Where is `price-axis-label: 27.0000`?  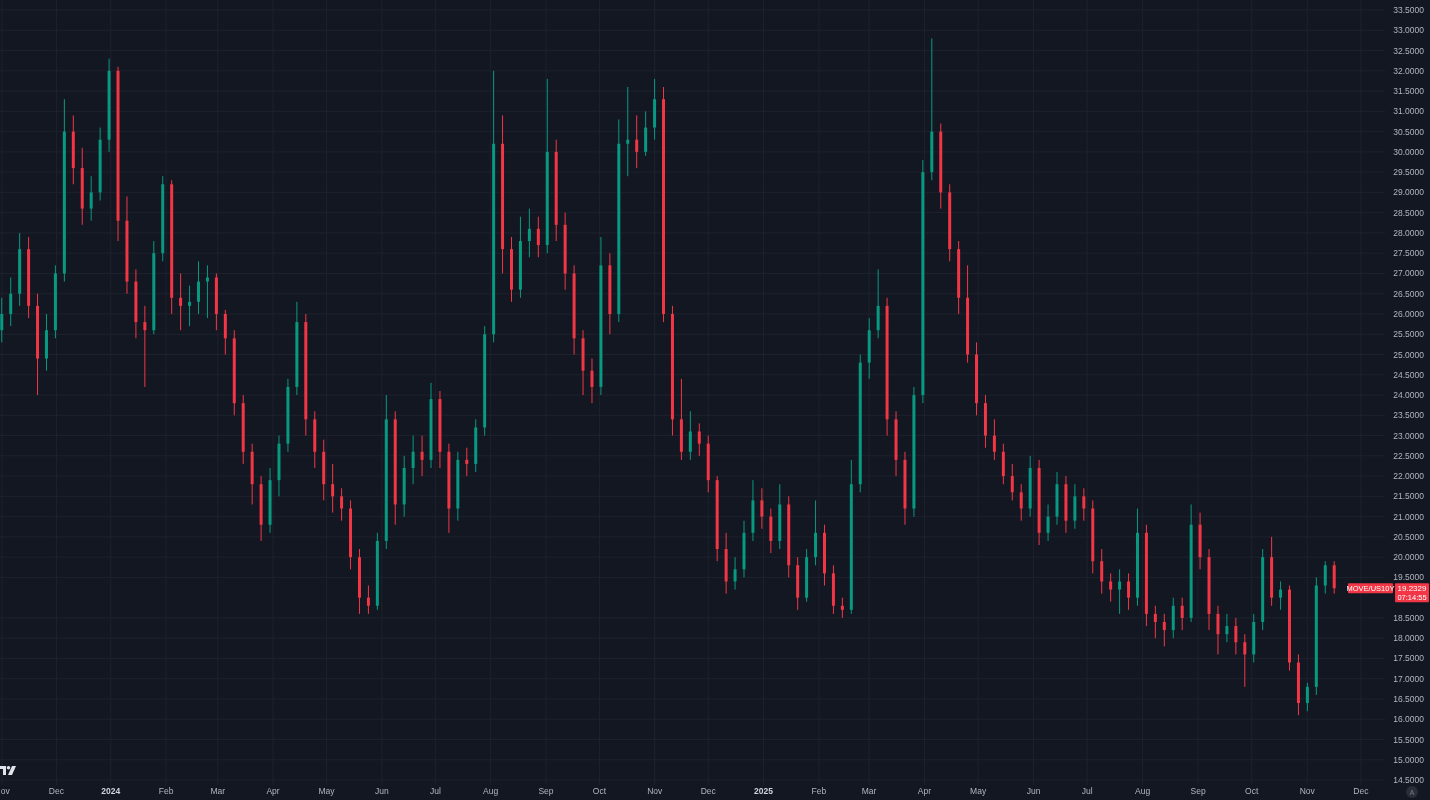 price-axis-label: 27.0000 is located at coordinates (1408, 273).